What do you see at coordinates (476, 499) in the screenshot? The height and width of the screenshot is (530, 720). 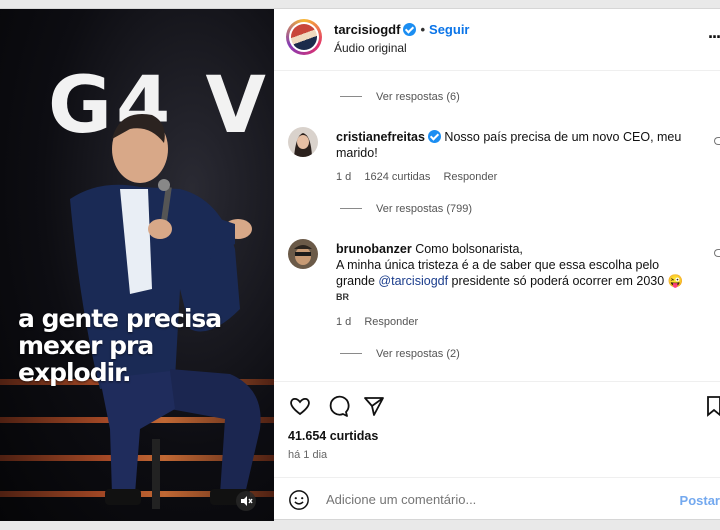 I see `comment-input` at bounding box center [476, 499].